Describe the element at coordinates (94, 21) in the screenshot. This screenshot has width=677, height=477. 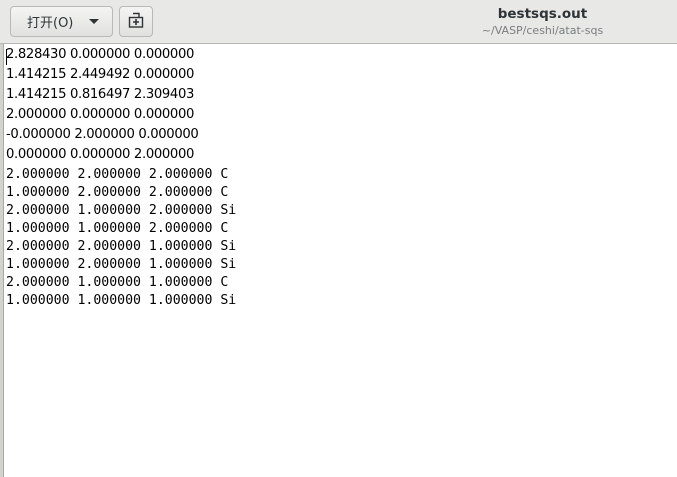
I see `chevron-down-icon` at that location.